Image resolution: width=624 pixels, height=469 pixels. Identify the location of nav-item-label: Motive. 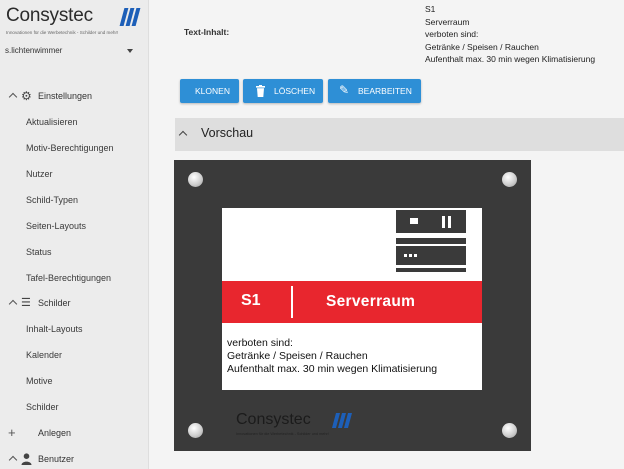
(39, 381).